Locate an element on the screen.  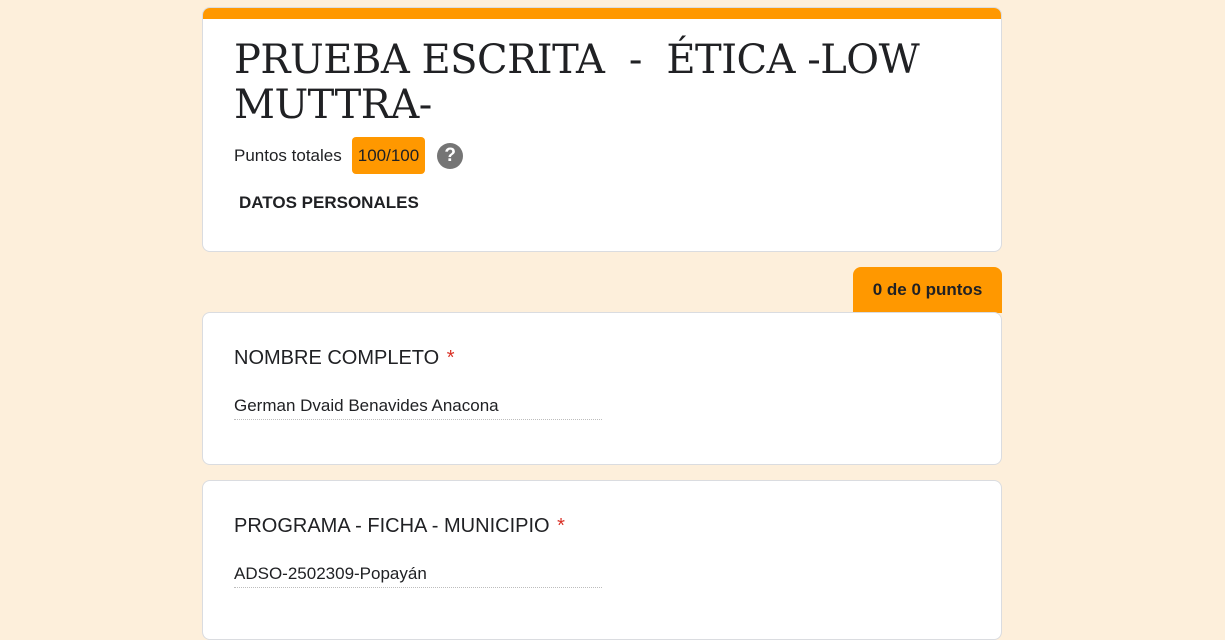
help-icon: ? is located at coordinates (450, 155).